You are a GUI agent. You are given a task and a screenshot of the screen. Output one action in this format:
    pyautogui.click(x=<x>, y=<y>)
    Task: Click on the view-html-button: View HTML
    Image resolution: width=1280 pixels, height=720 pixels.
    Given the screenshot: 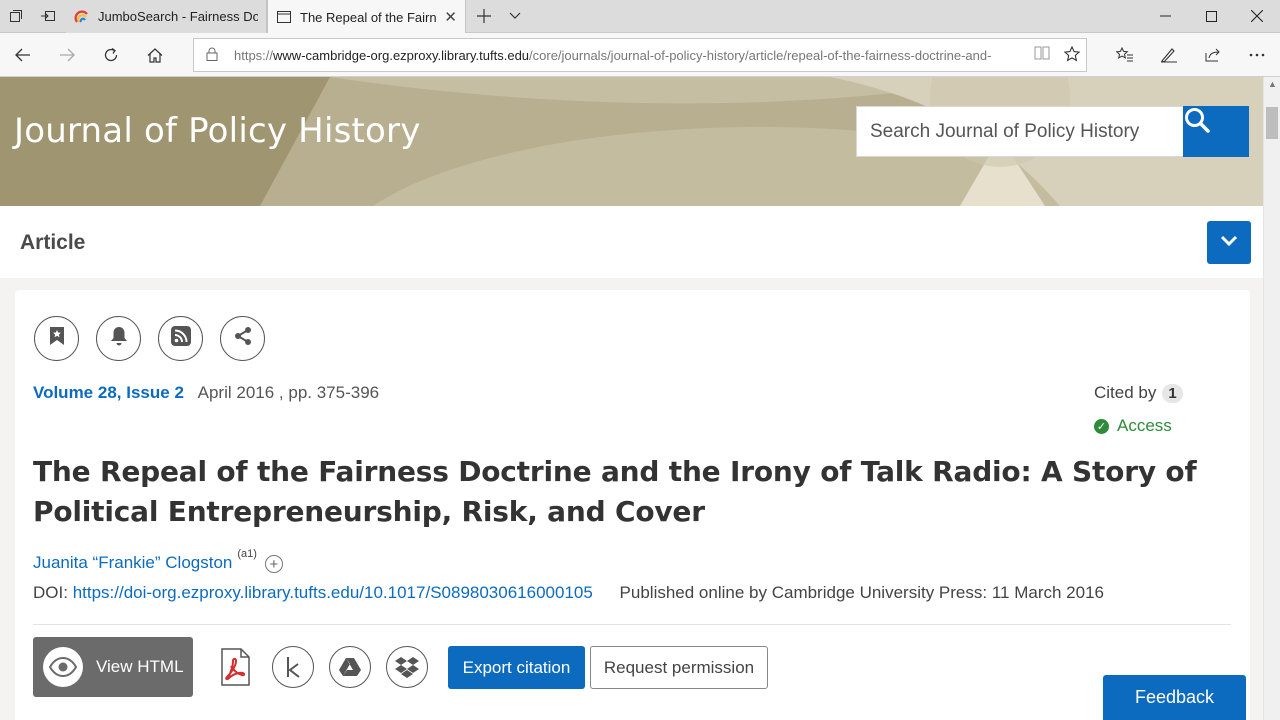 What is the action you would take?
    pyautogui.click(x=113, y=667)
    